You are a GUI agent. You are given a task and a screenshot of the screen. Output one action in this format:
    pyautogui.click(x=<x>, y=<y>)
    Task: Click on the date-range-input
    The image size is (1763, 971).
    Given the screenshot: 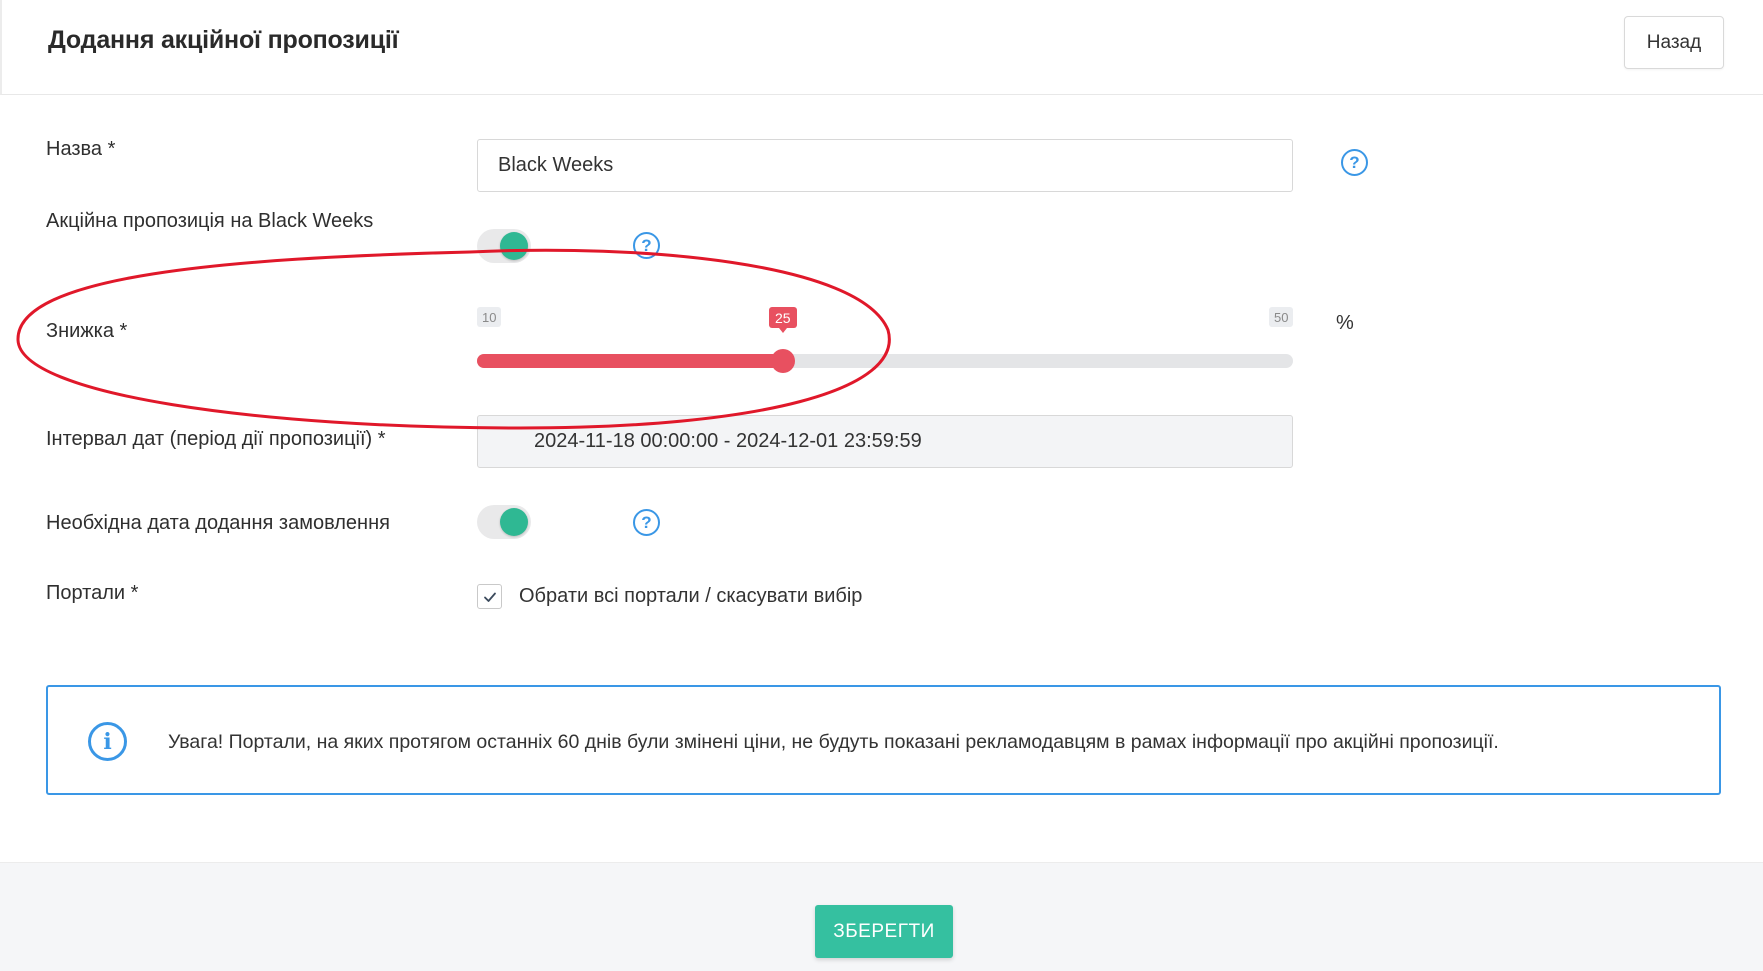 What is the action you would take?
    pyautogui.click(x=885, y=441)
    